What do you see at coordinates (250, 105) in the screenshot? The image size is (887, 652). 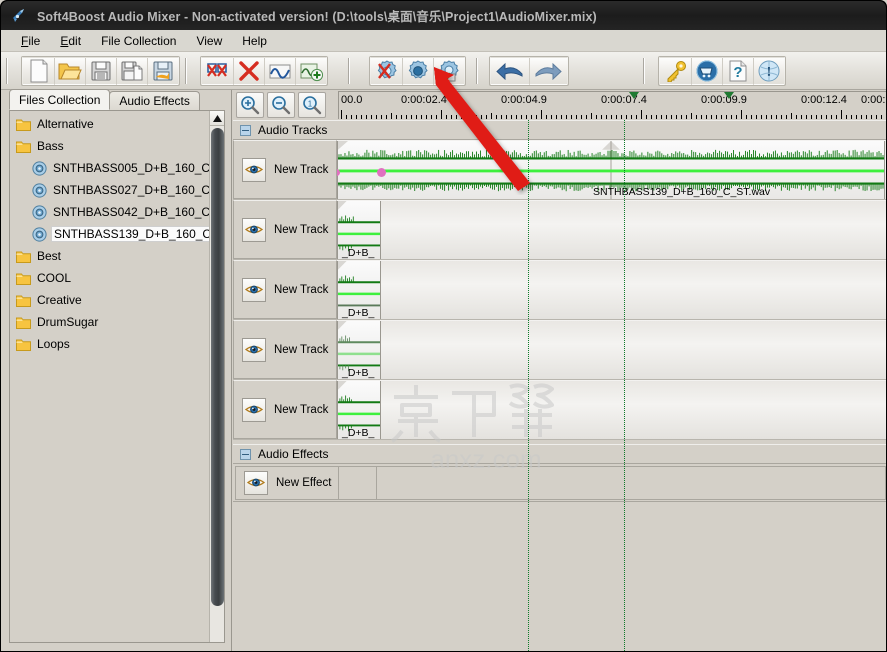 I see `zoom-in-button` at bounding box center [250, 105].